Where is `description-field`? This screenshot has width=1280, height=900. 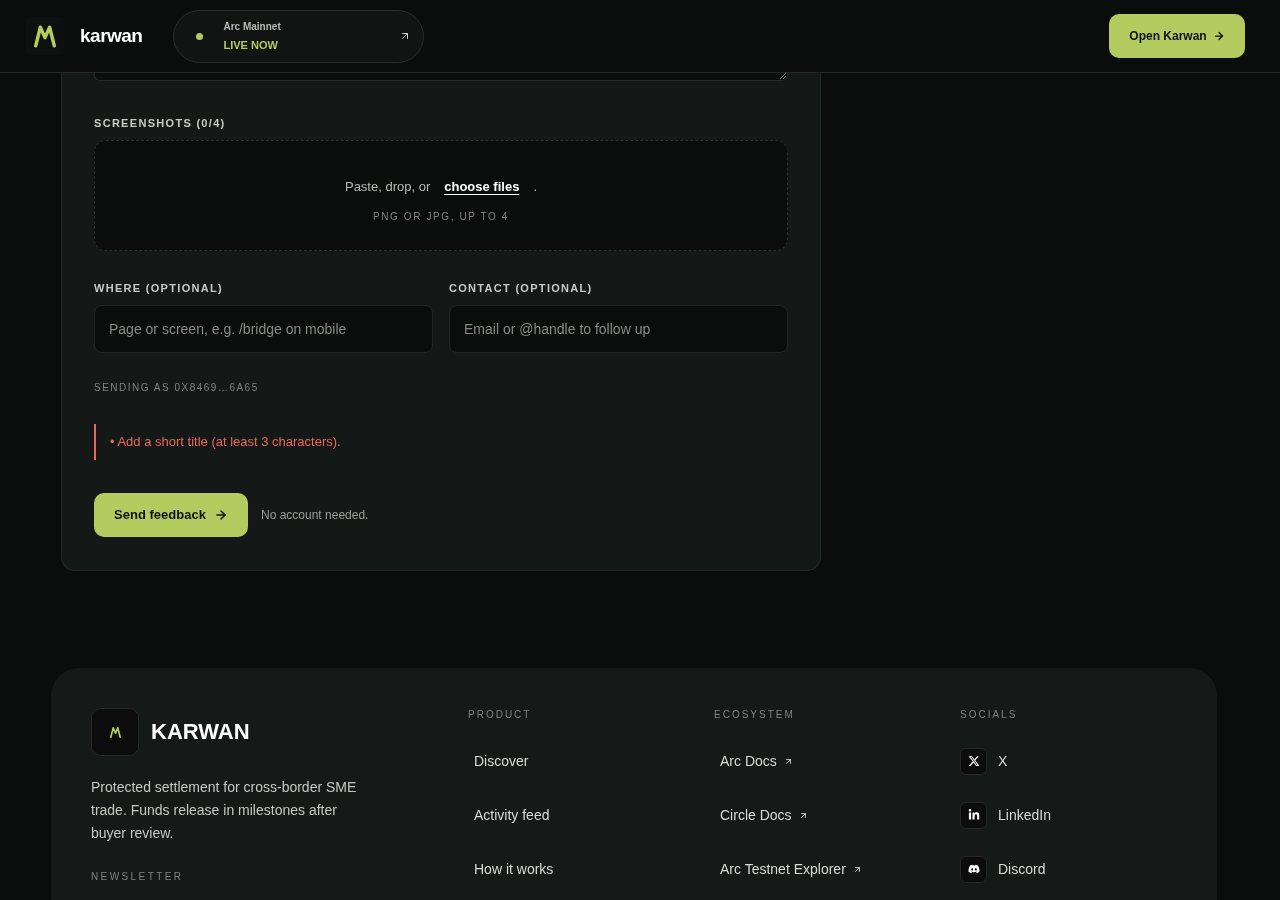
description-field is located at coordinates (441, 77).